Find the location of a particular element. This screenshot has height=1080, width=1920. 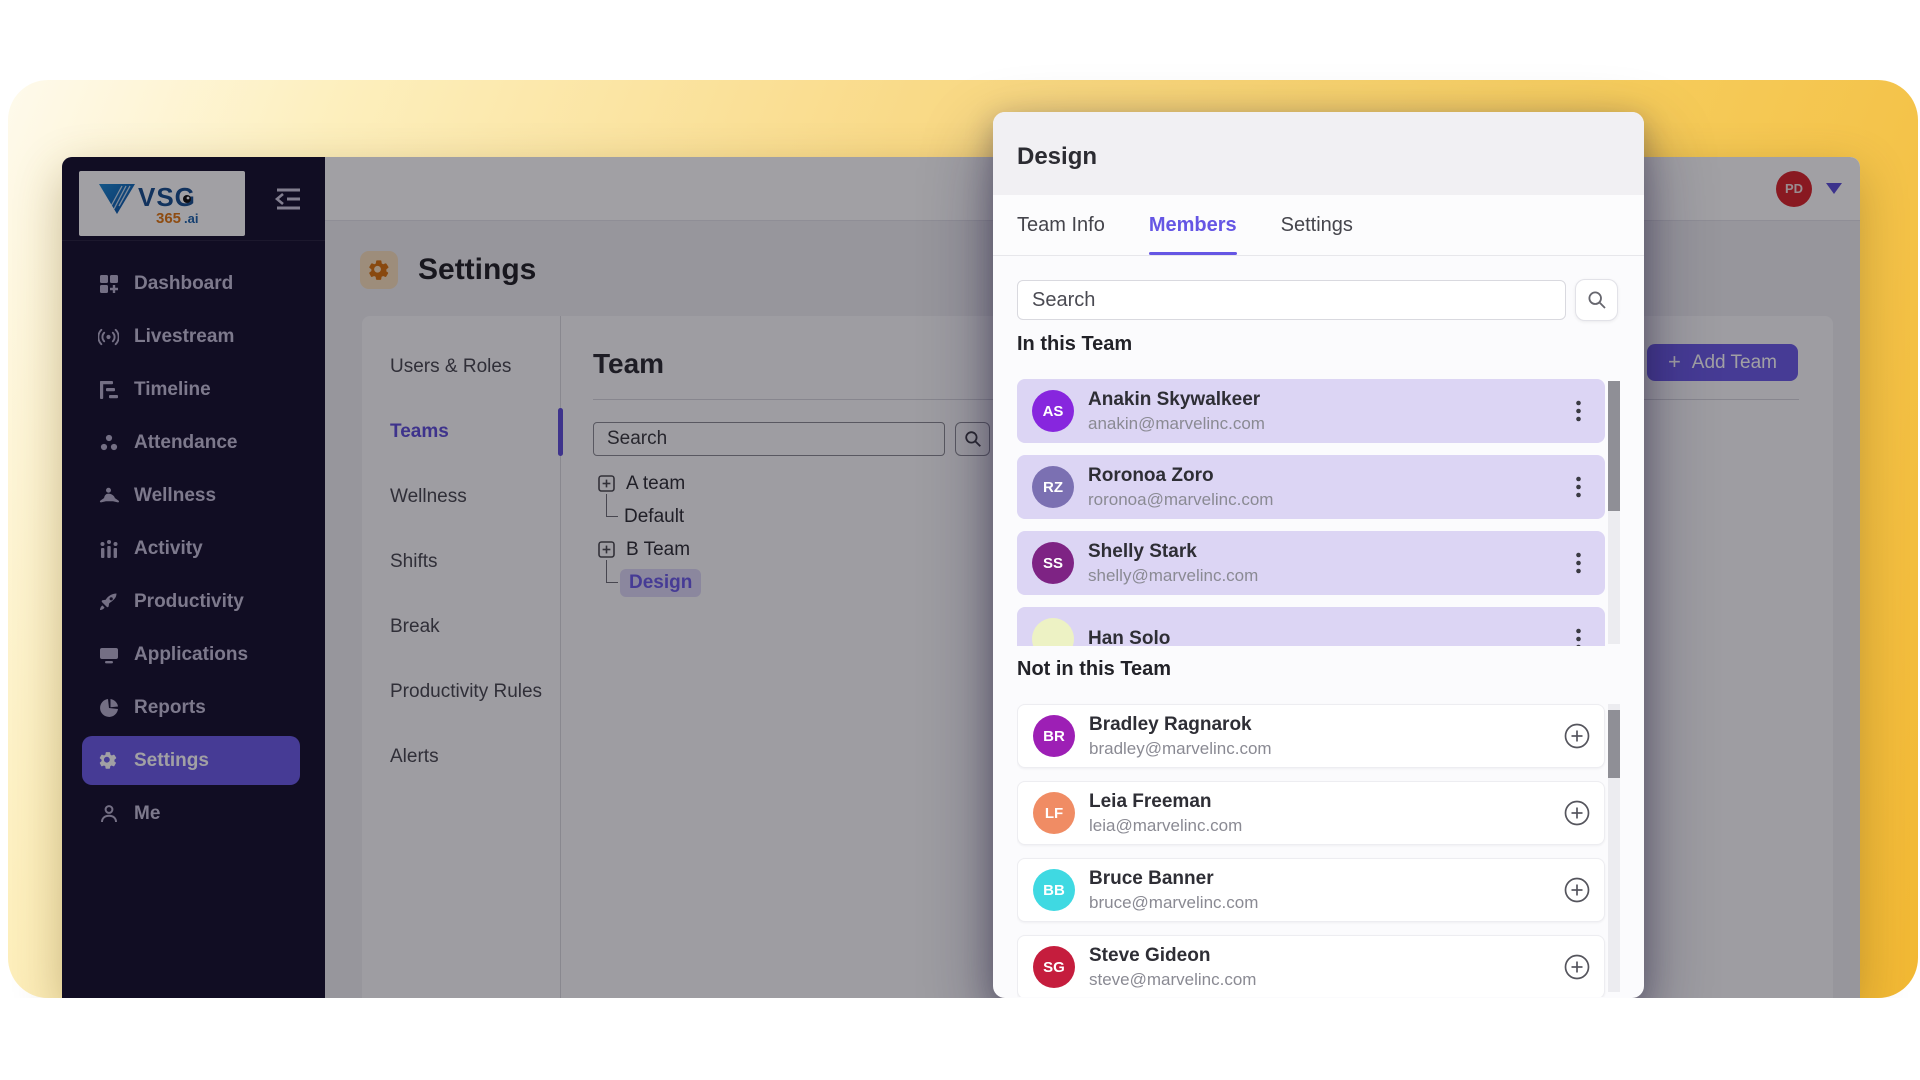

member-name: Bruce Banner is located at coordinates (1151, 878).